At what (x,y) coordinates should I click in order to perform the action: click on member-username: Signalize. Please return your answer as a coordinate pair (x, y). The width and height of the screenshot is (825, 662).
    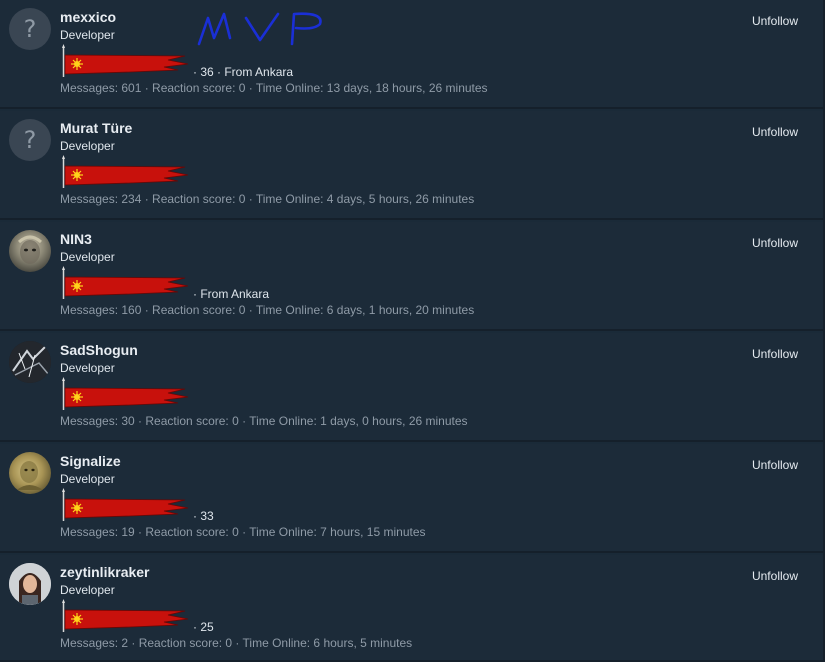
    Looking at the image, I should click on (90, 461).